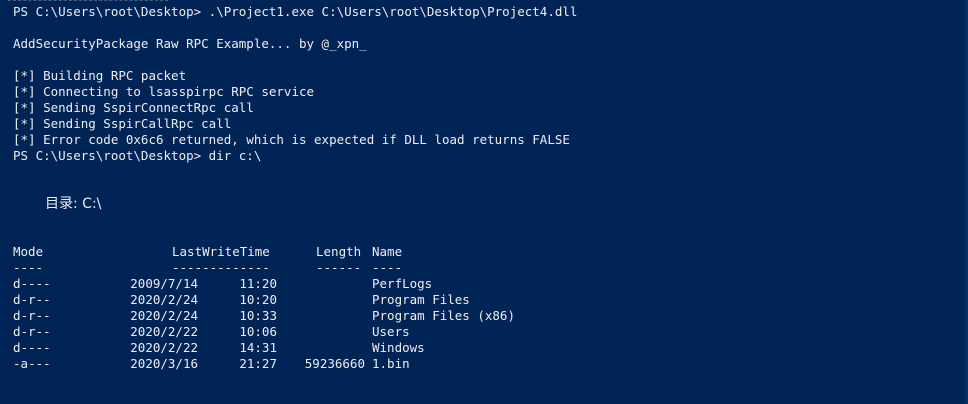 Image resolution: width=968 pixels, height=404 pixels. I want to click on row-name: 1.bin, so click(391, 363).